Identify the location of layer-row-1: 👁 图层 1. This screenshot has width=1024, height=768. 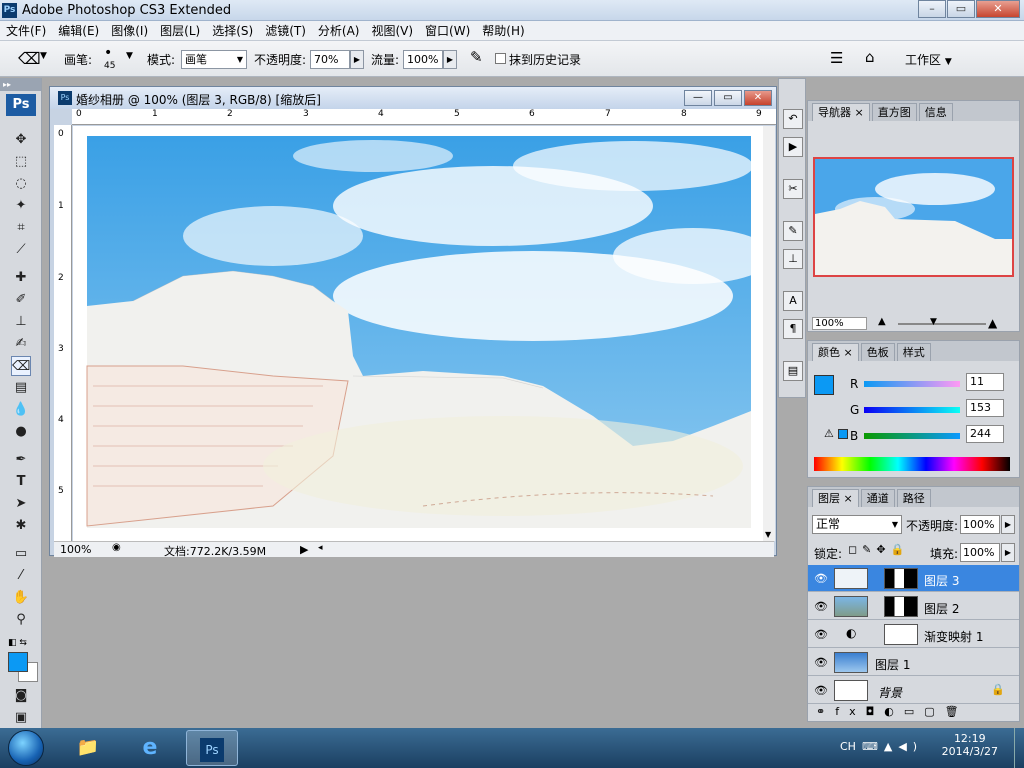
(913, 662).